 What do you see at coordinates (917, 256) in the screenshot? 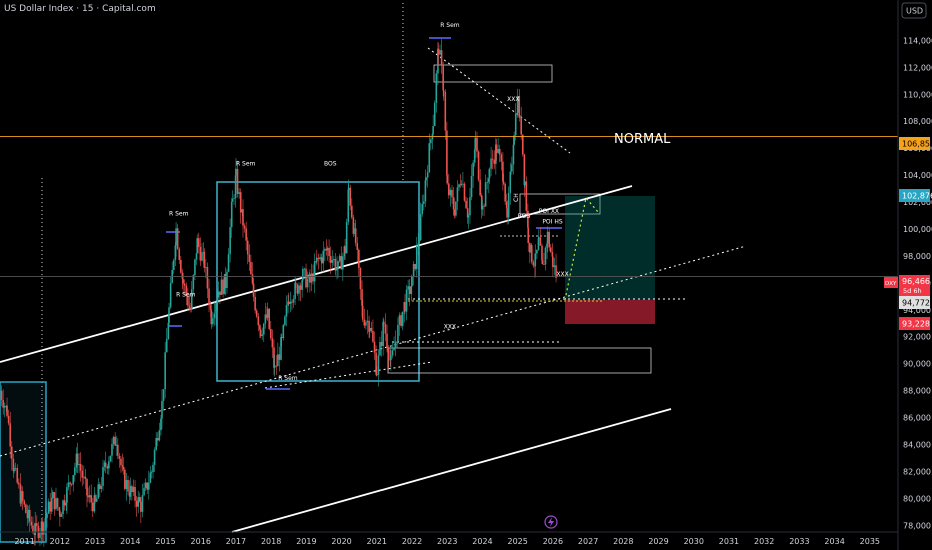
I see `y-tick-label: 98,000` at bounding box center [917, 256].